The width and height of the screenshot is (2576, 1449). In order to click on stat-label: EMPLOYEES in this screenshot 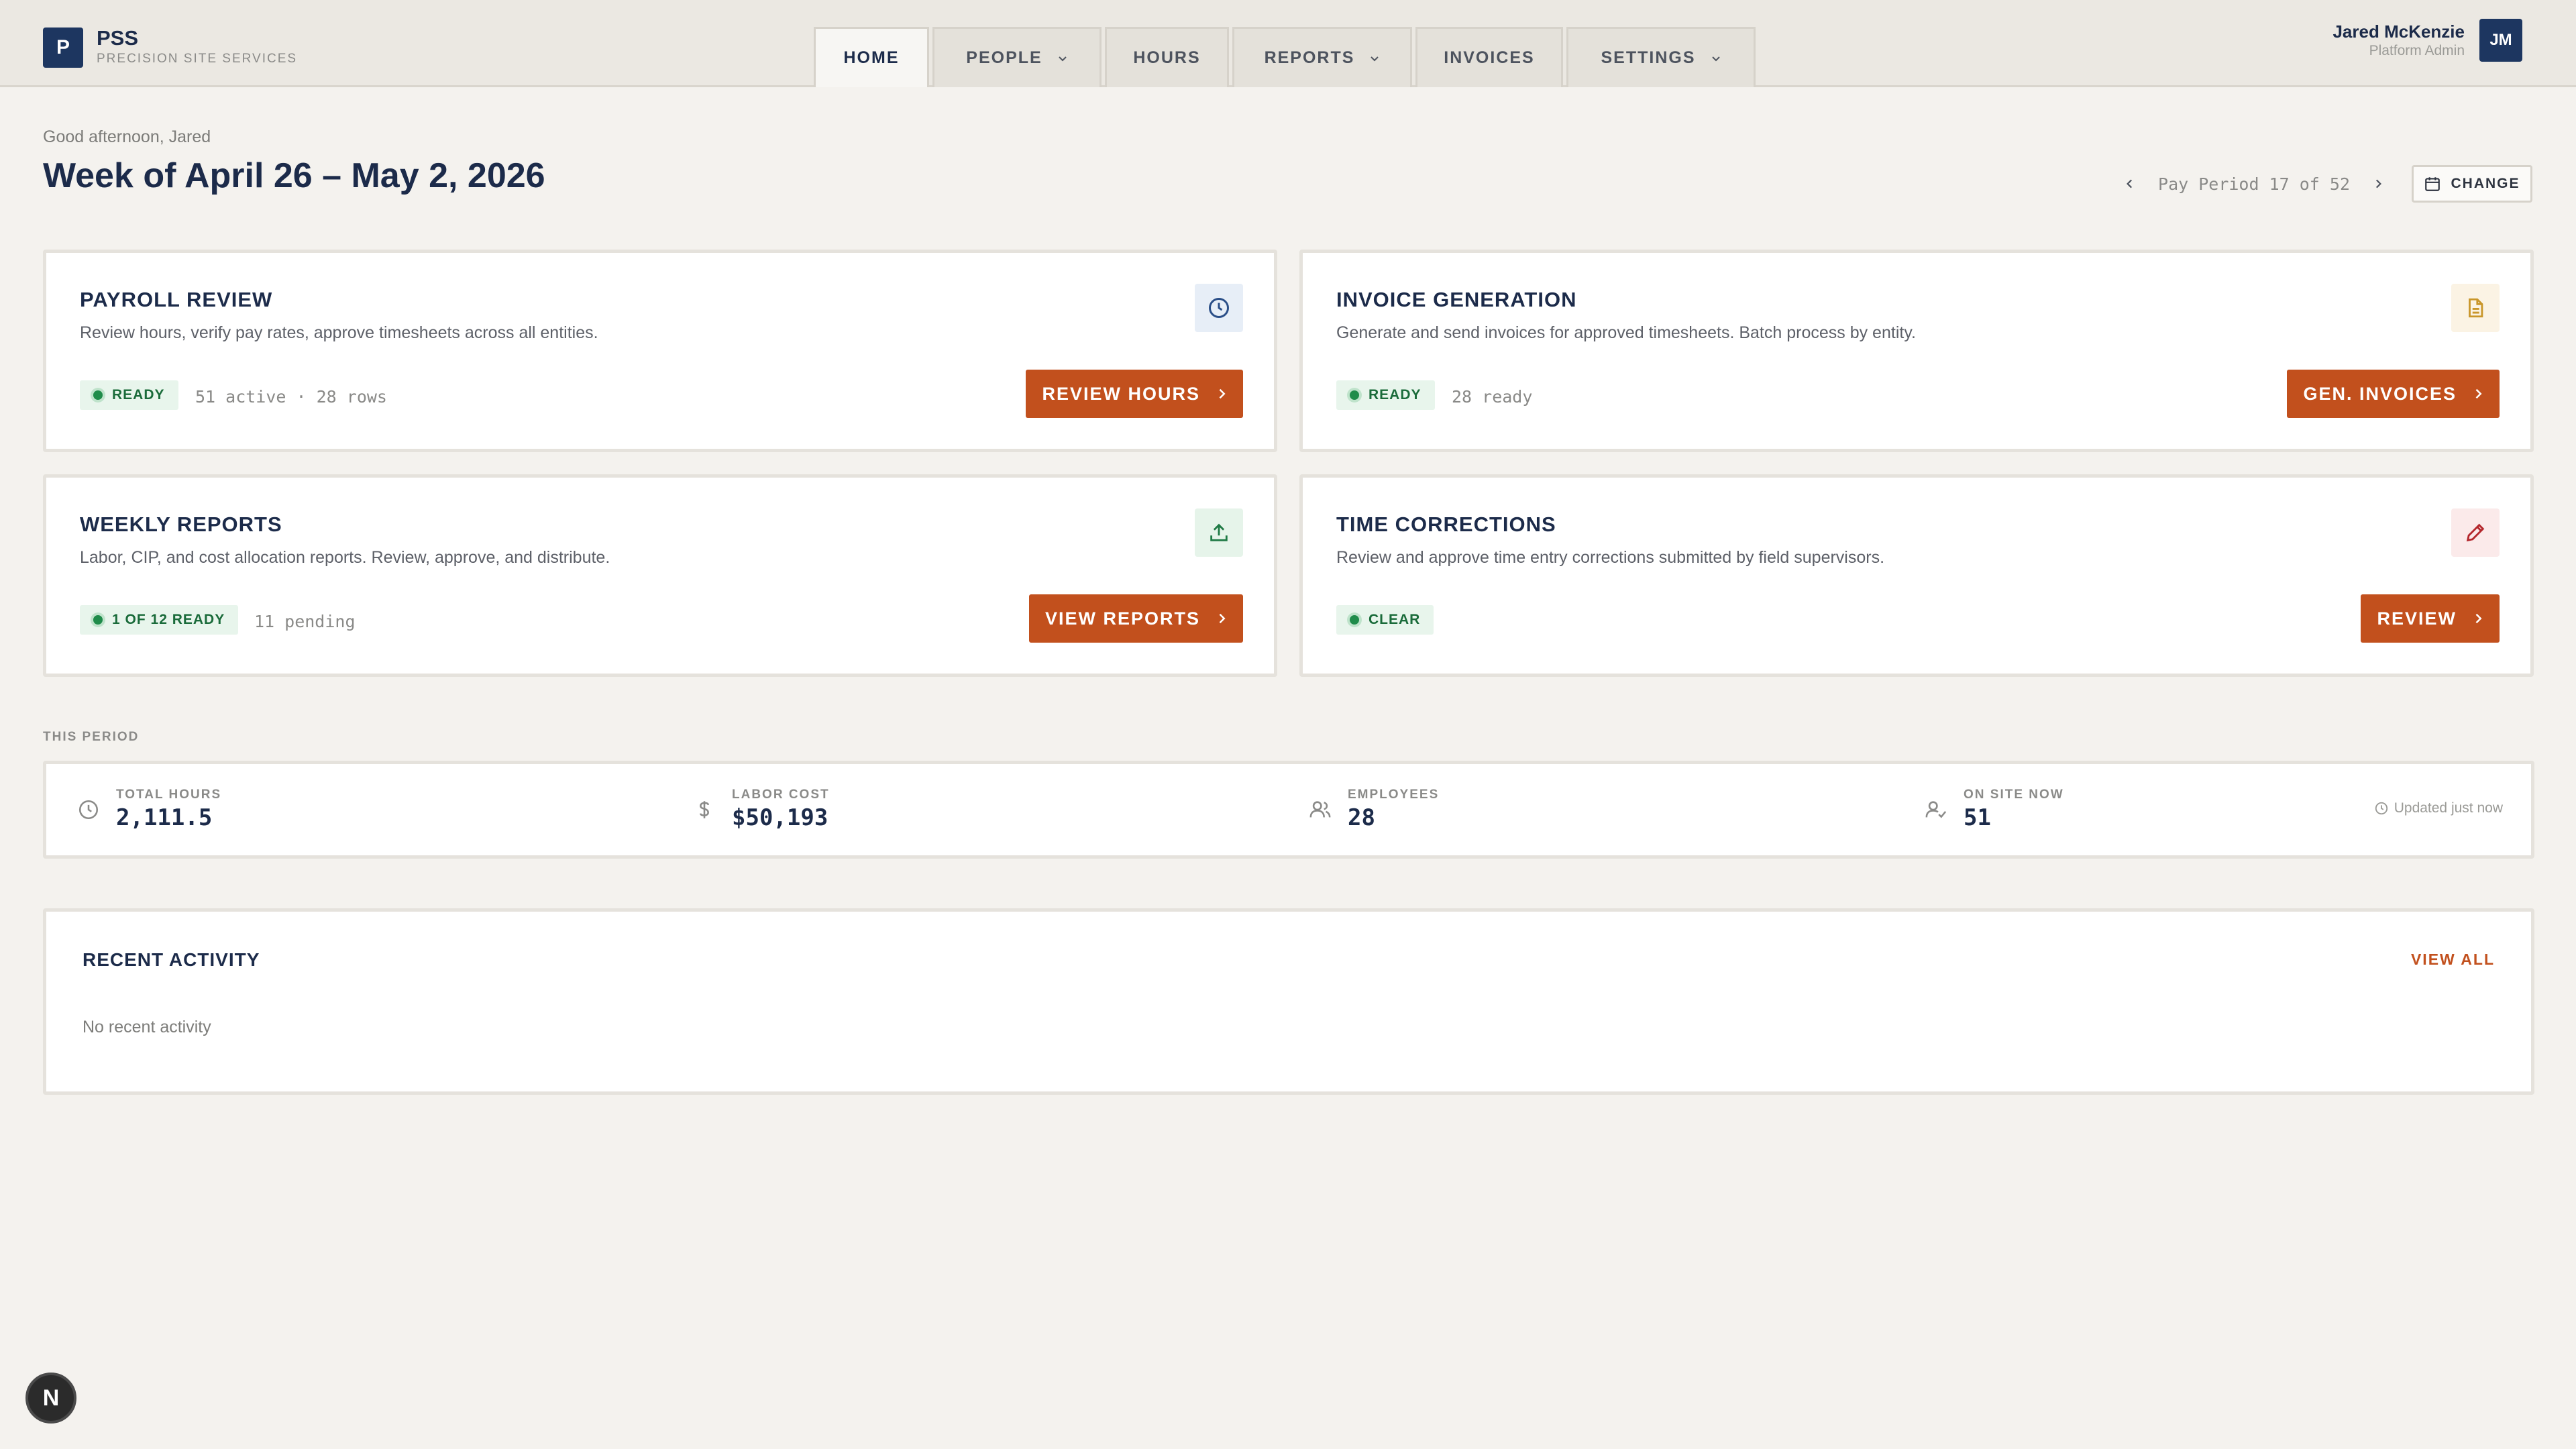, I will do `click(1394, 795)`.